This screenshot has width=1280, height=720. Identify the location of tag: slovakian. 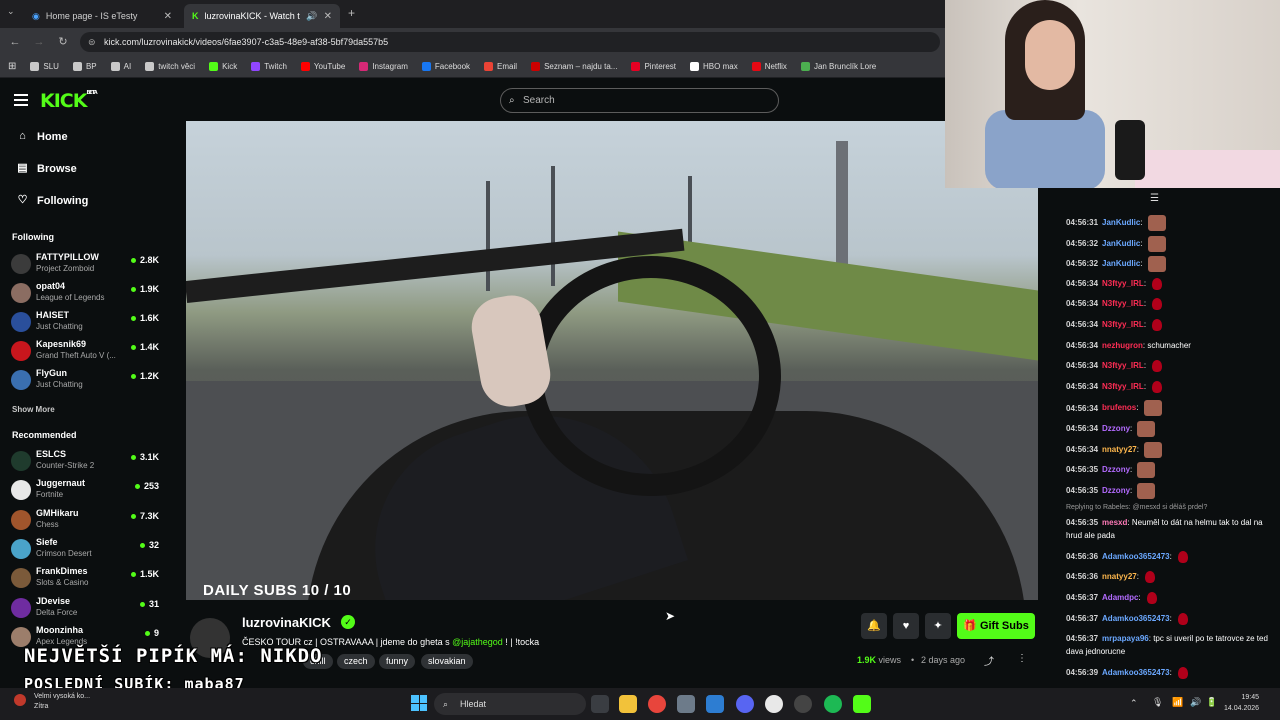
(447, 661).